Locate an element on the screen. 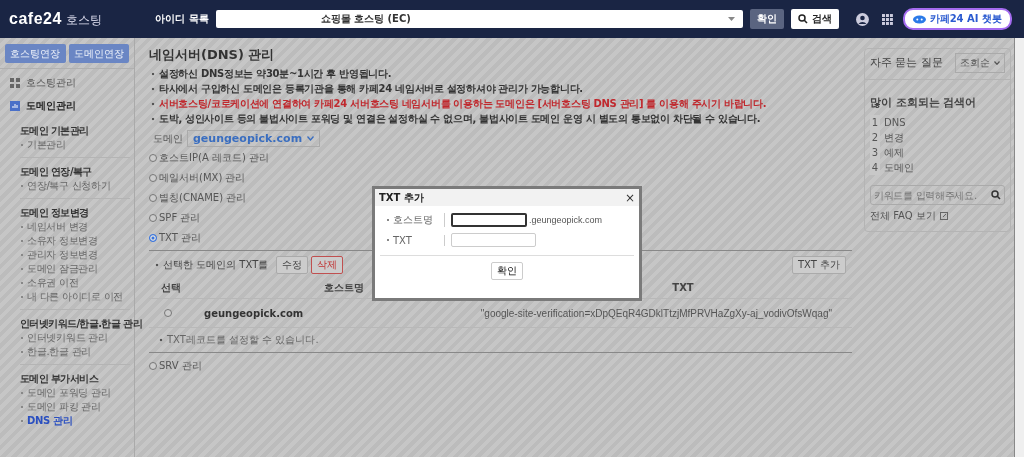 The image size is (1024, 457). close-button: × is located at coordinates (629, 197).